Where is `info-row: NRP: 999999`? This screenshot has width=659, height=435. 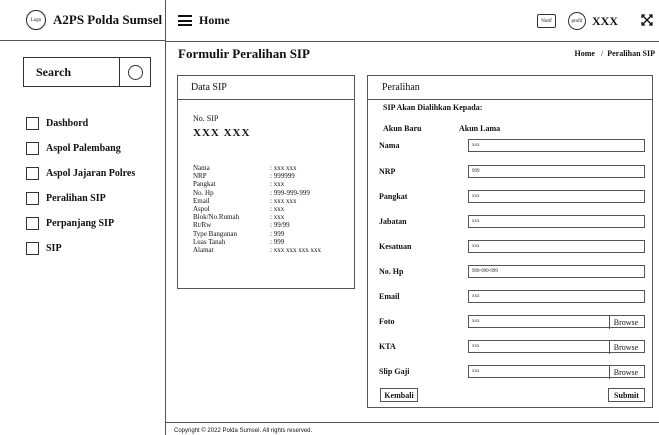 info-row: NRP: 999999 is located at coordinates (257, 176).